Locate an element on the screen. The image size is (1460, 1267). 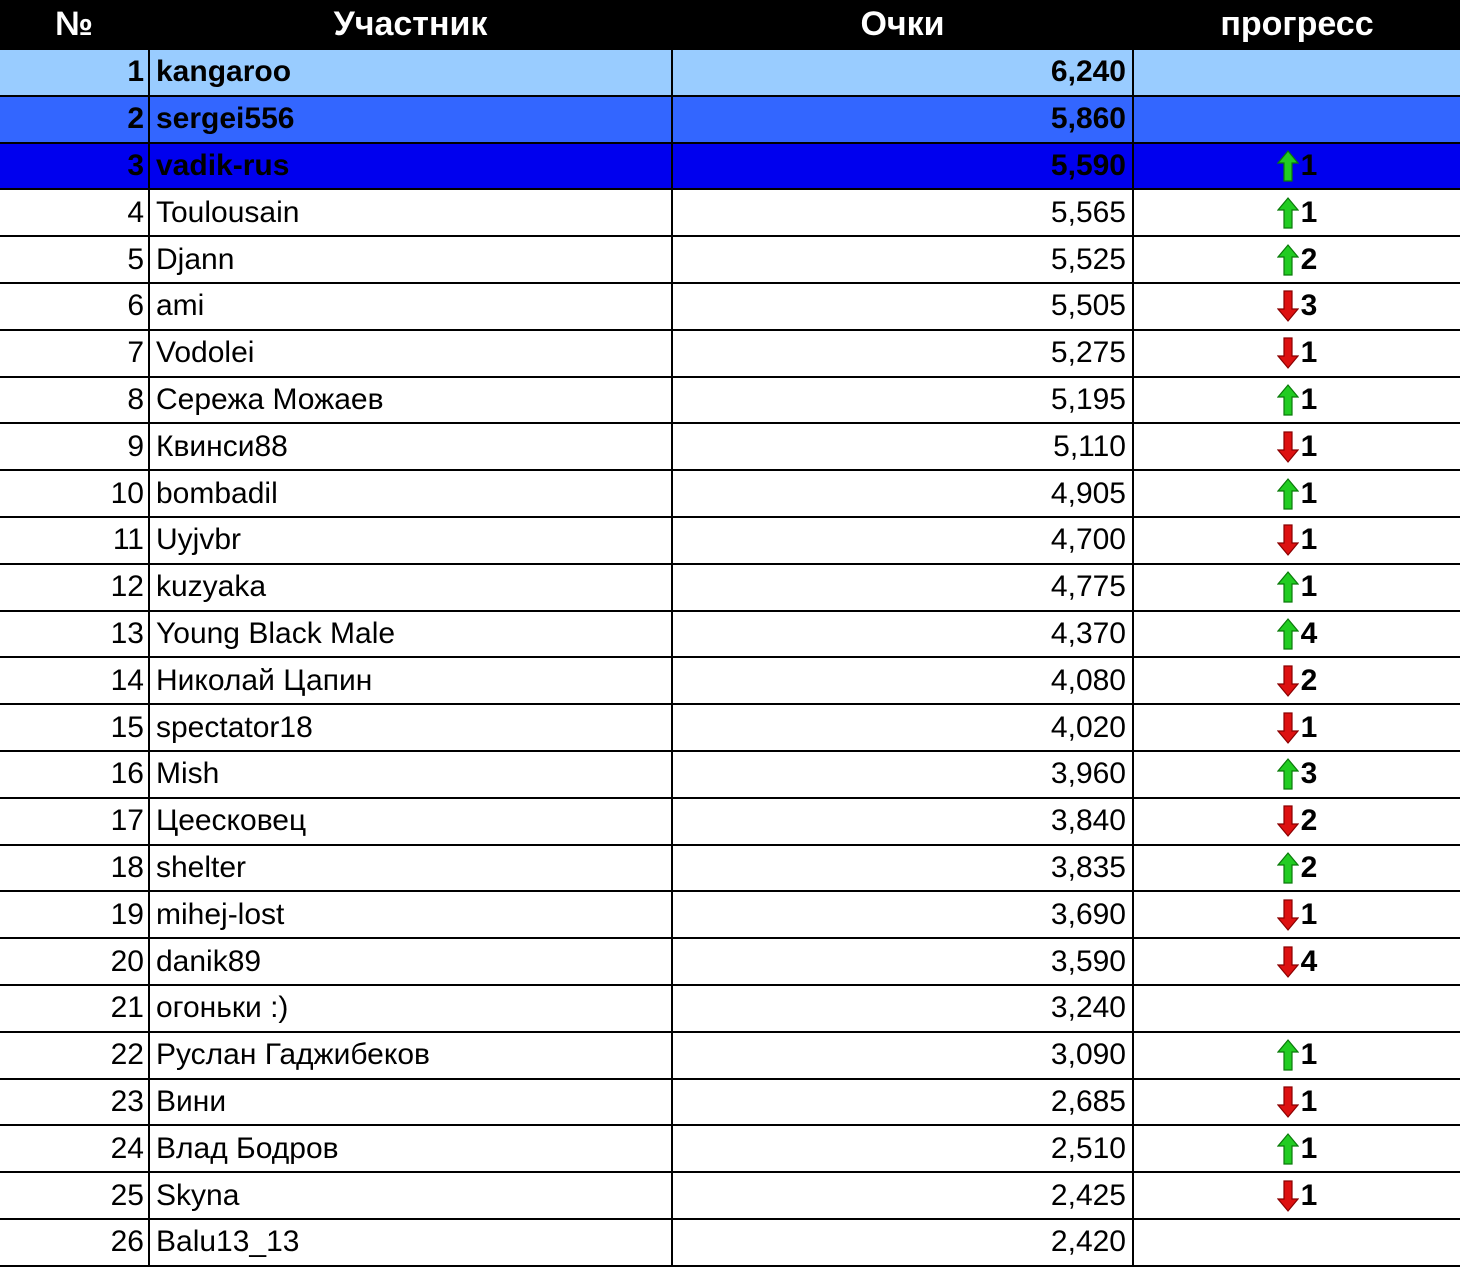
participant-name: bombadil is located at coordinates (411, 494).